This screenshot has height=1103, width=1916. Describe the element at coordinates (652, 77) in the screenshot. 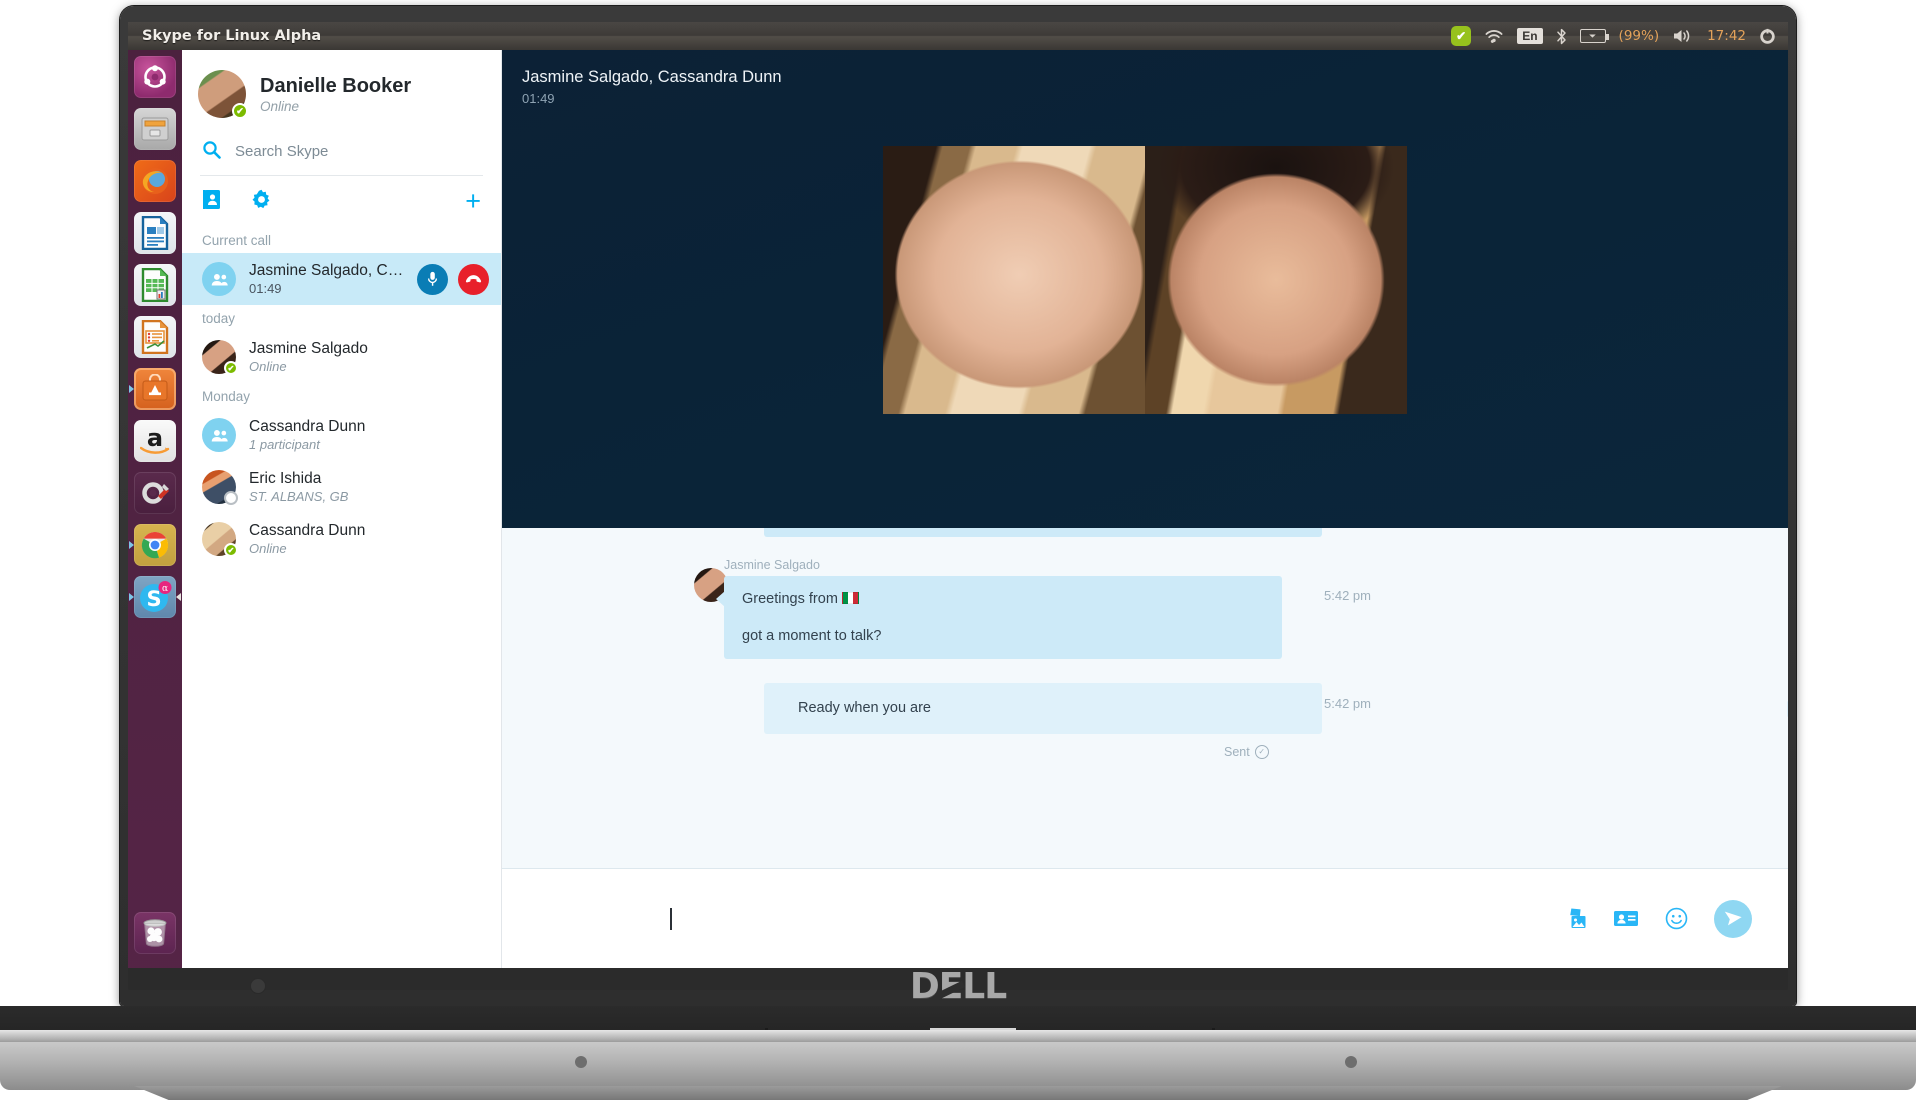

I see `call-title: Jasmine Salgado, Cassandra Dunn` at that location.